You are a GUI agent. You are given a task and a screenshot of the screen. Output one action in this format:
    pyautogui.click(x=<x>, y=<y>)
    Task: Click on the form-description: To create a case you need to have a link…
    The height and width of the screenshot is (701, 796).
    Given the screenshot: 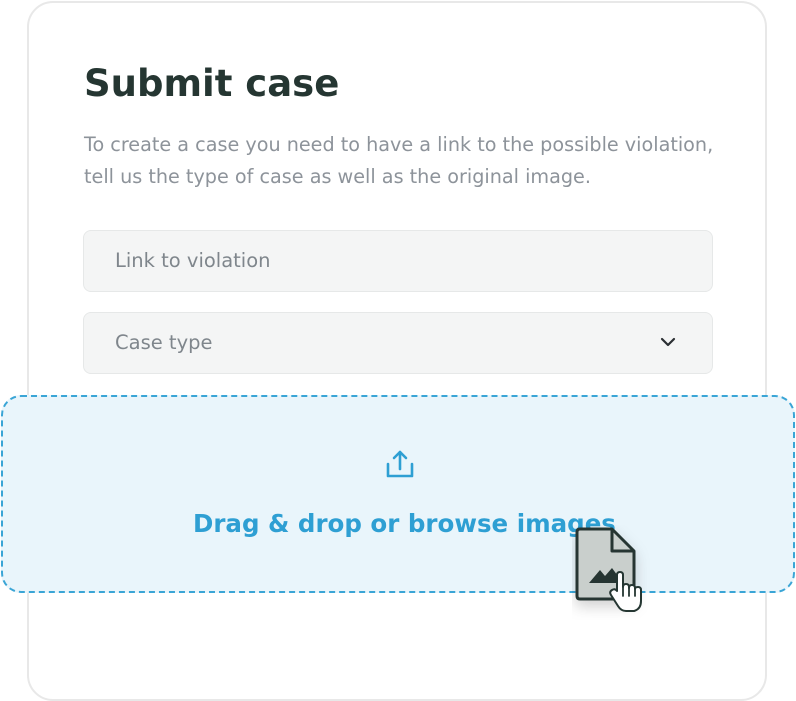 What is the action you would take?
    pyautogui.click(x=399, y=160)
    